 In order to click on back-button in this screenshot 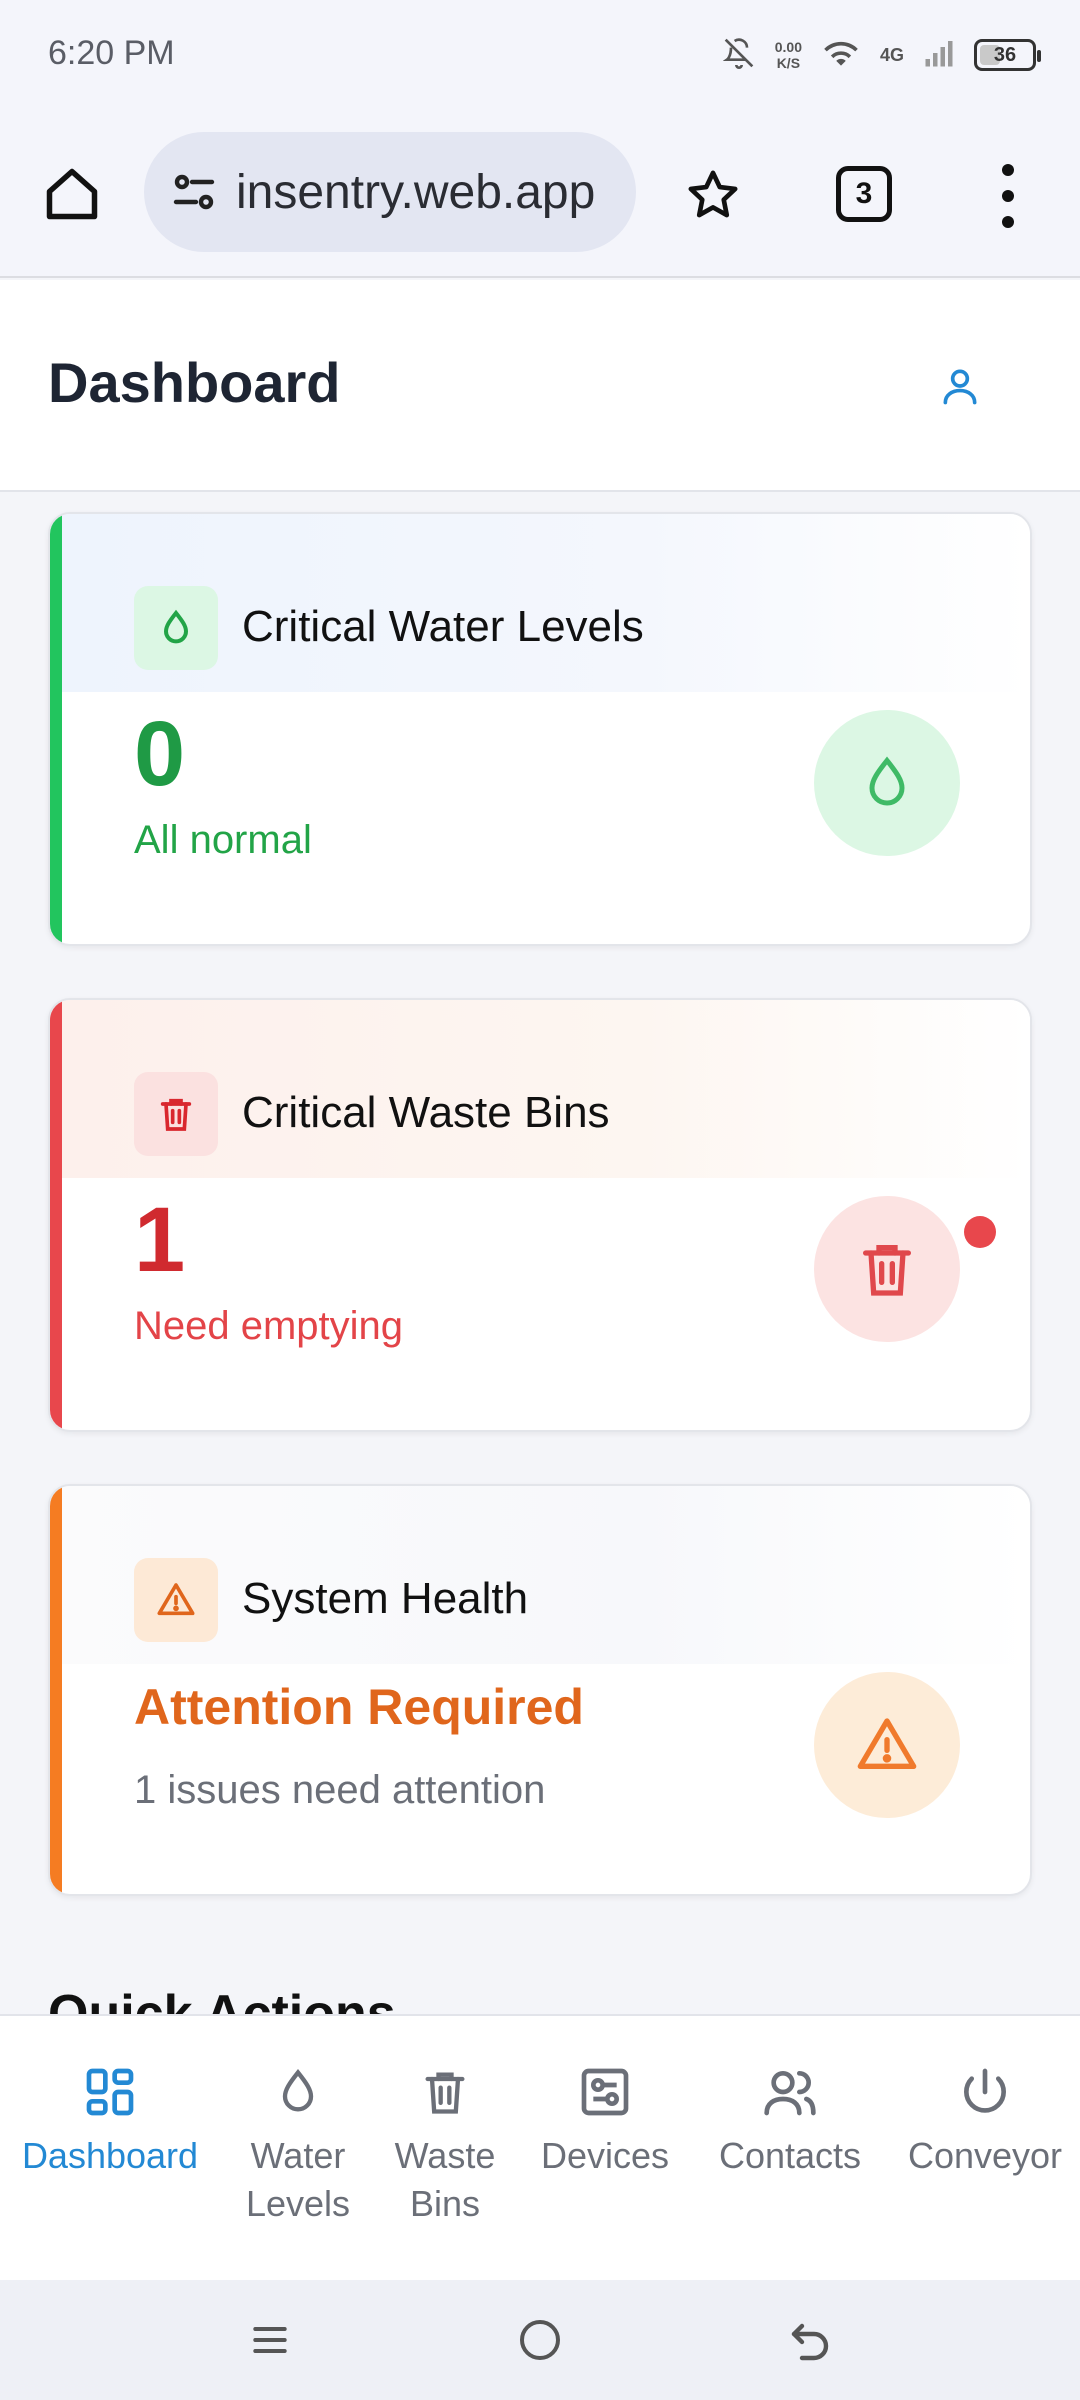, I will do `click(810, 2340)`.